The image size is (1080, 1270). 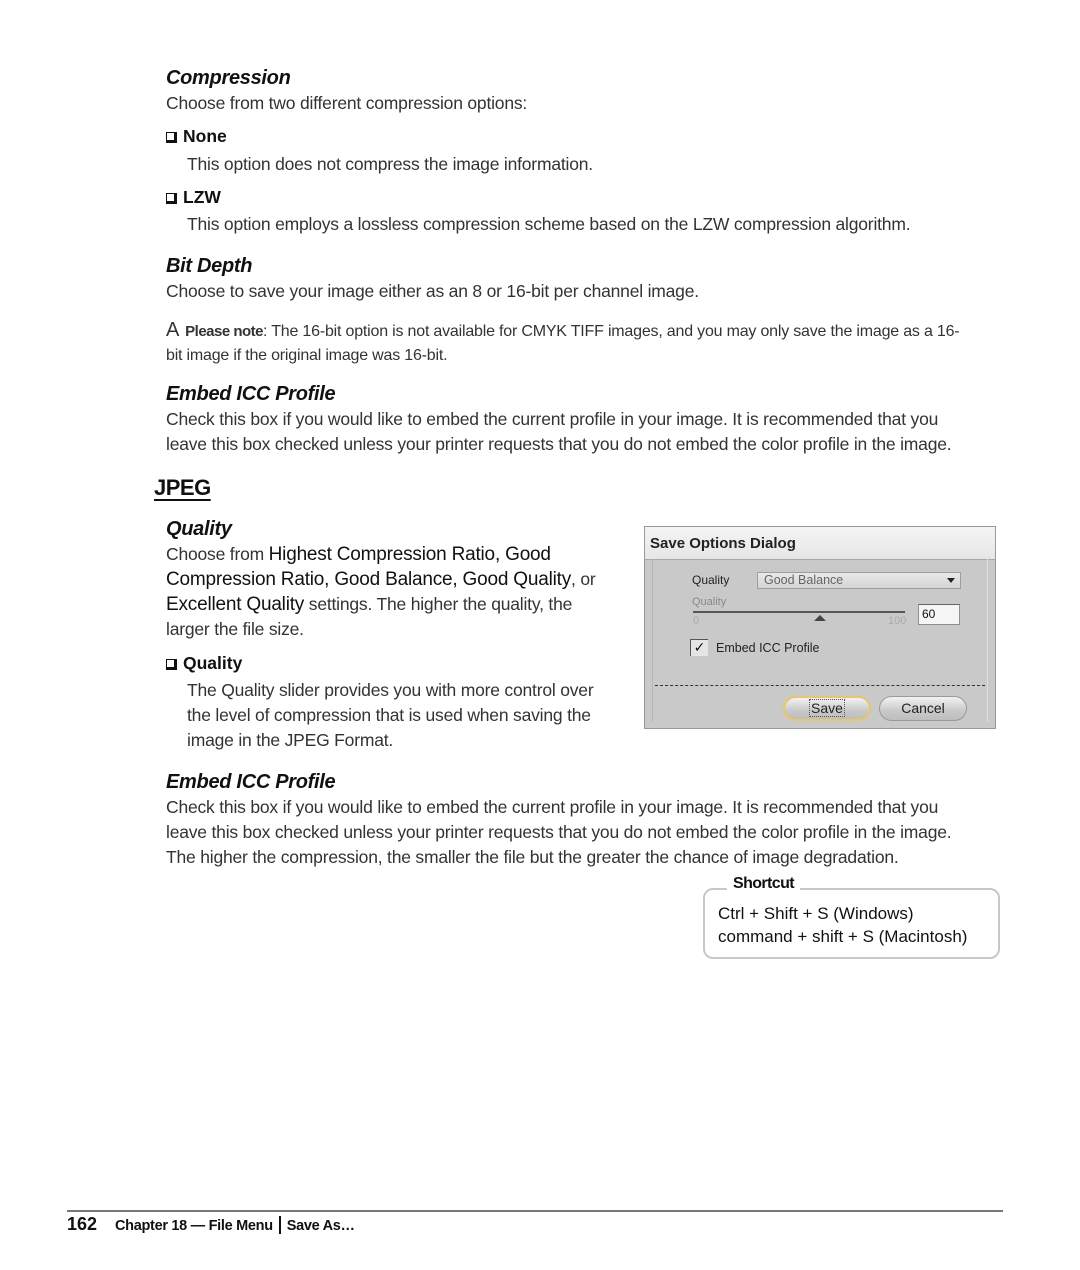 I want to click on text: larger the file size., so click(x=235, y=629).